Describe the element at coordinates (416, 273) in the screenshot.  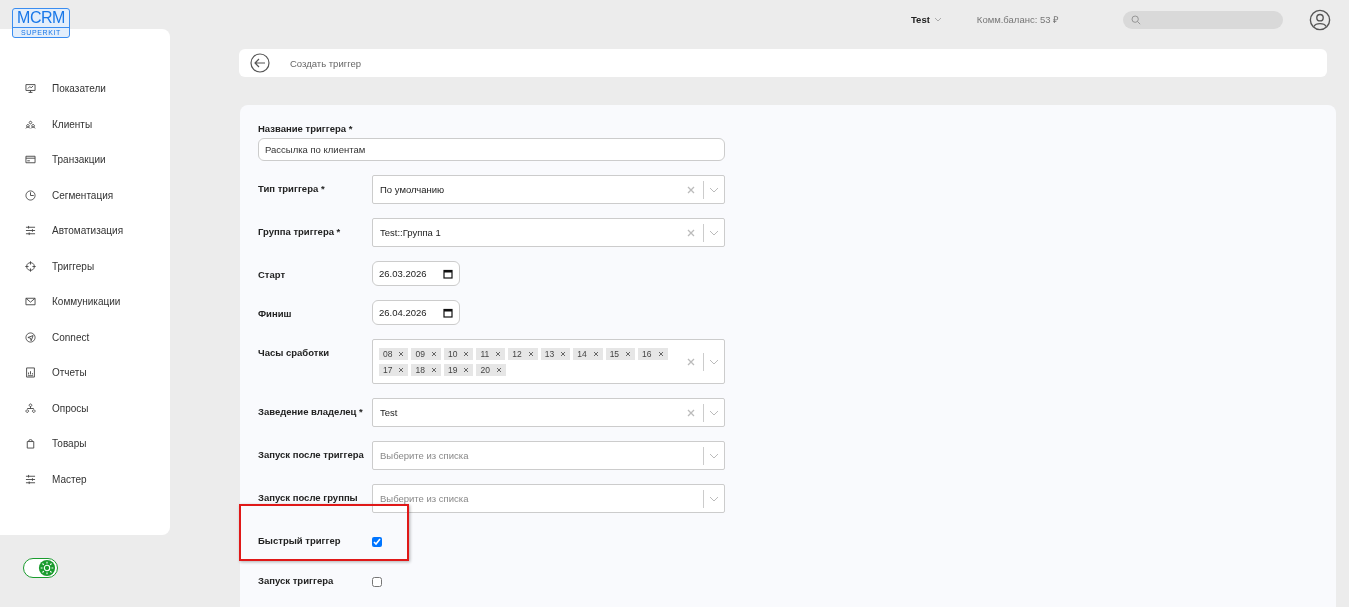
I see `date-field: 26.03.2026` at that location.